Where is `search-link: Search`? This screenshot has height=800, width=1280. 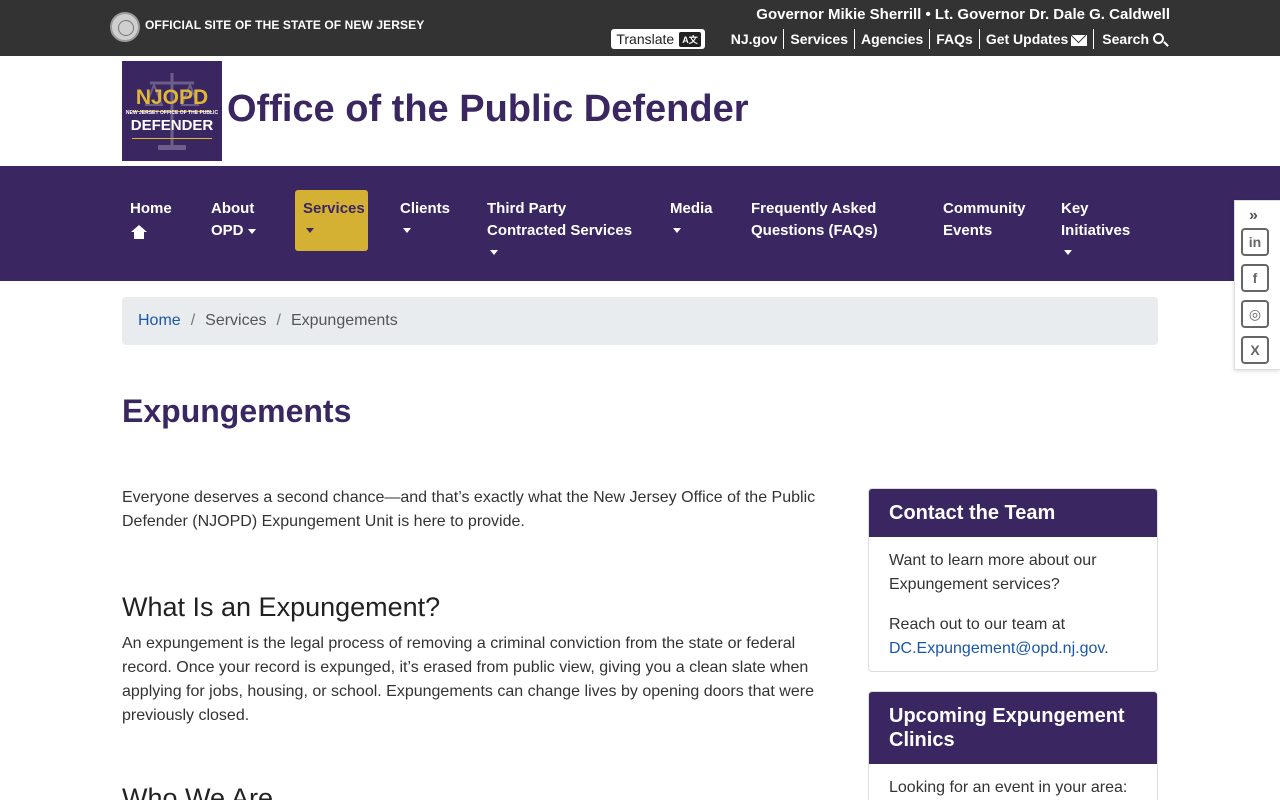
search-link: Search is located at coordinates (1131, 39).